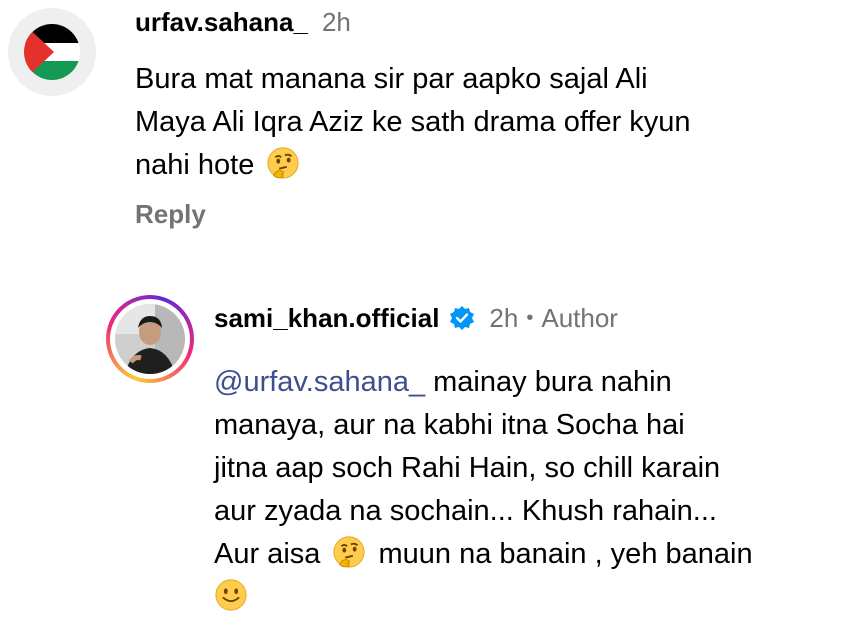  I want to click on comment-line-text: mainay bura nahin, so click(548, 382).